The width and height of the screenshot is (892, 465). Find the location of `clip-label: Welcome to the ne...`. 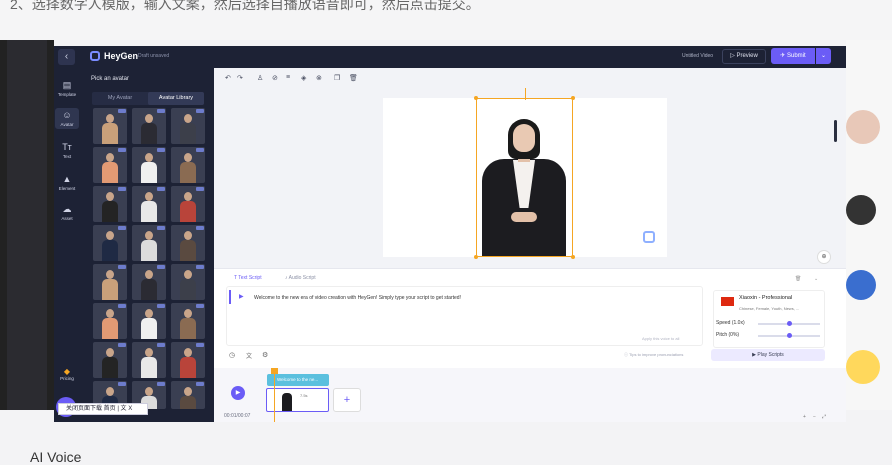

clip-label: Welcome to the ne... is located at coordinates (298, 380).